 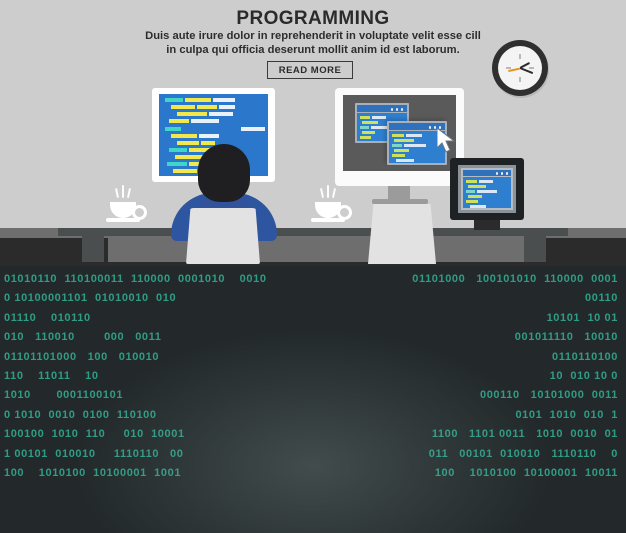 What do you see at coordinates (123, 204) in the screenshot?
I see `coffee-cup-left` at bounding box center [123, 204].